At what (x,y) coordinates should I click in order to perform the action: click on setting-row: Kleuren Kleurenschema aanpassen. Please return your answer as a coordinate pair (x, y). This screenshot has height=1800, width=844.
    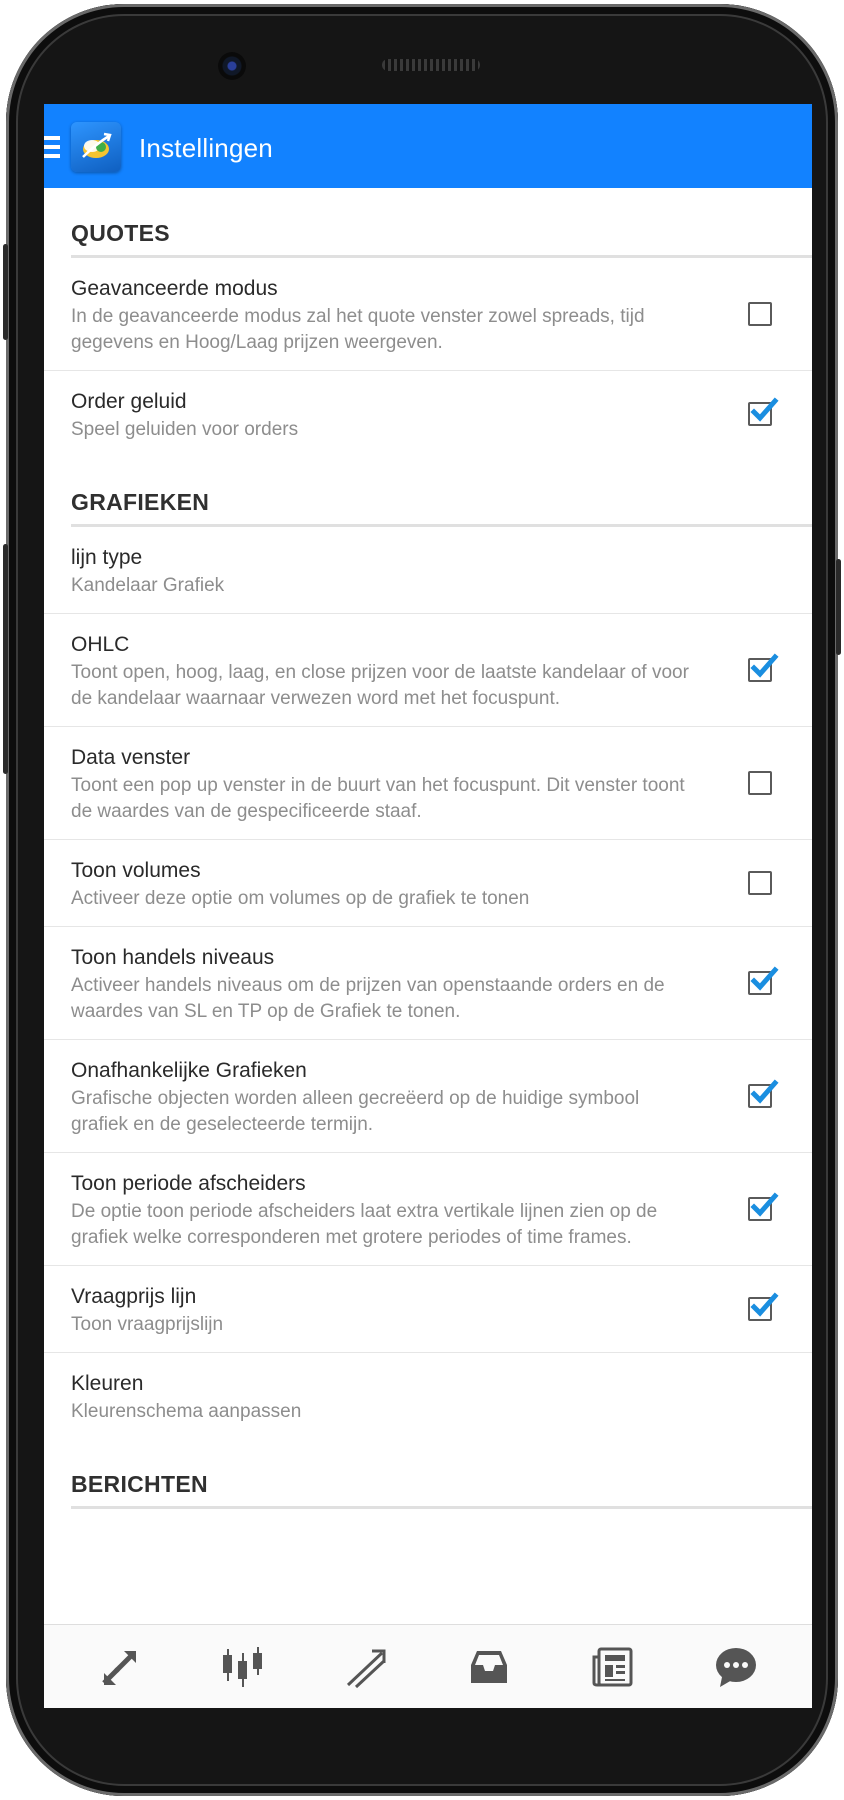
    Looking at the image, I should click on (428, 1396).